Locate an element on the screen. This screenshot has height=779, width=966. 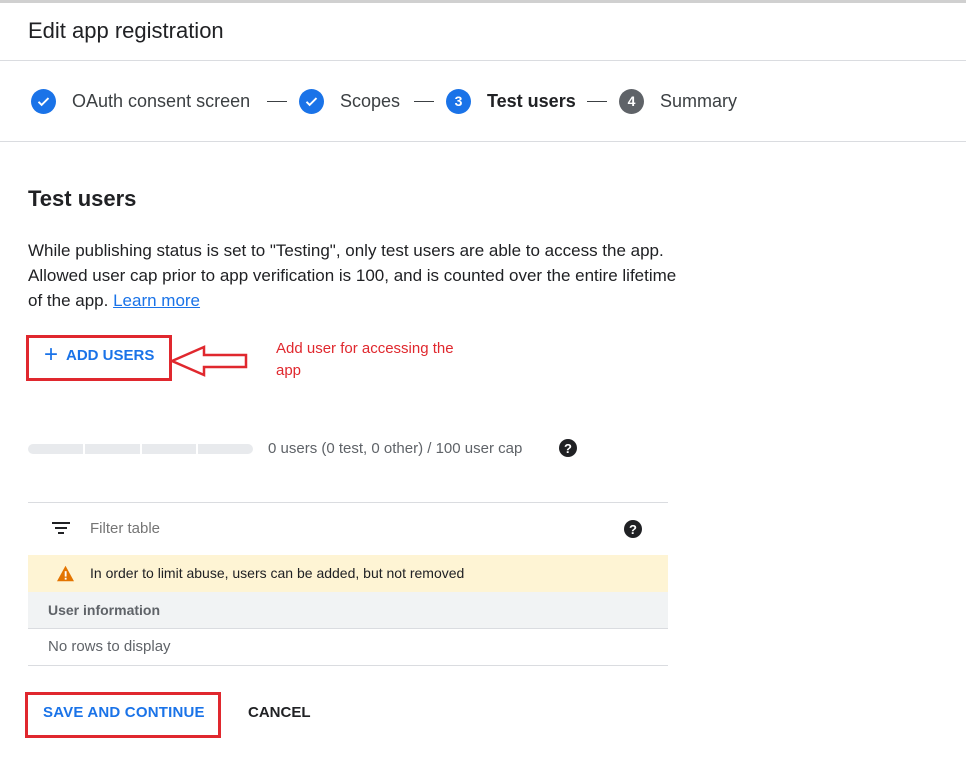
page-header: Edit app registration is located at coordinates (483, 32).